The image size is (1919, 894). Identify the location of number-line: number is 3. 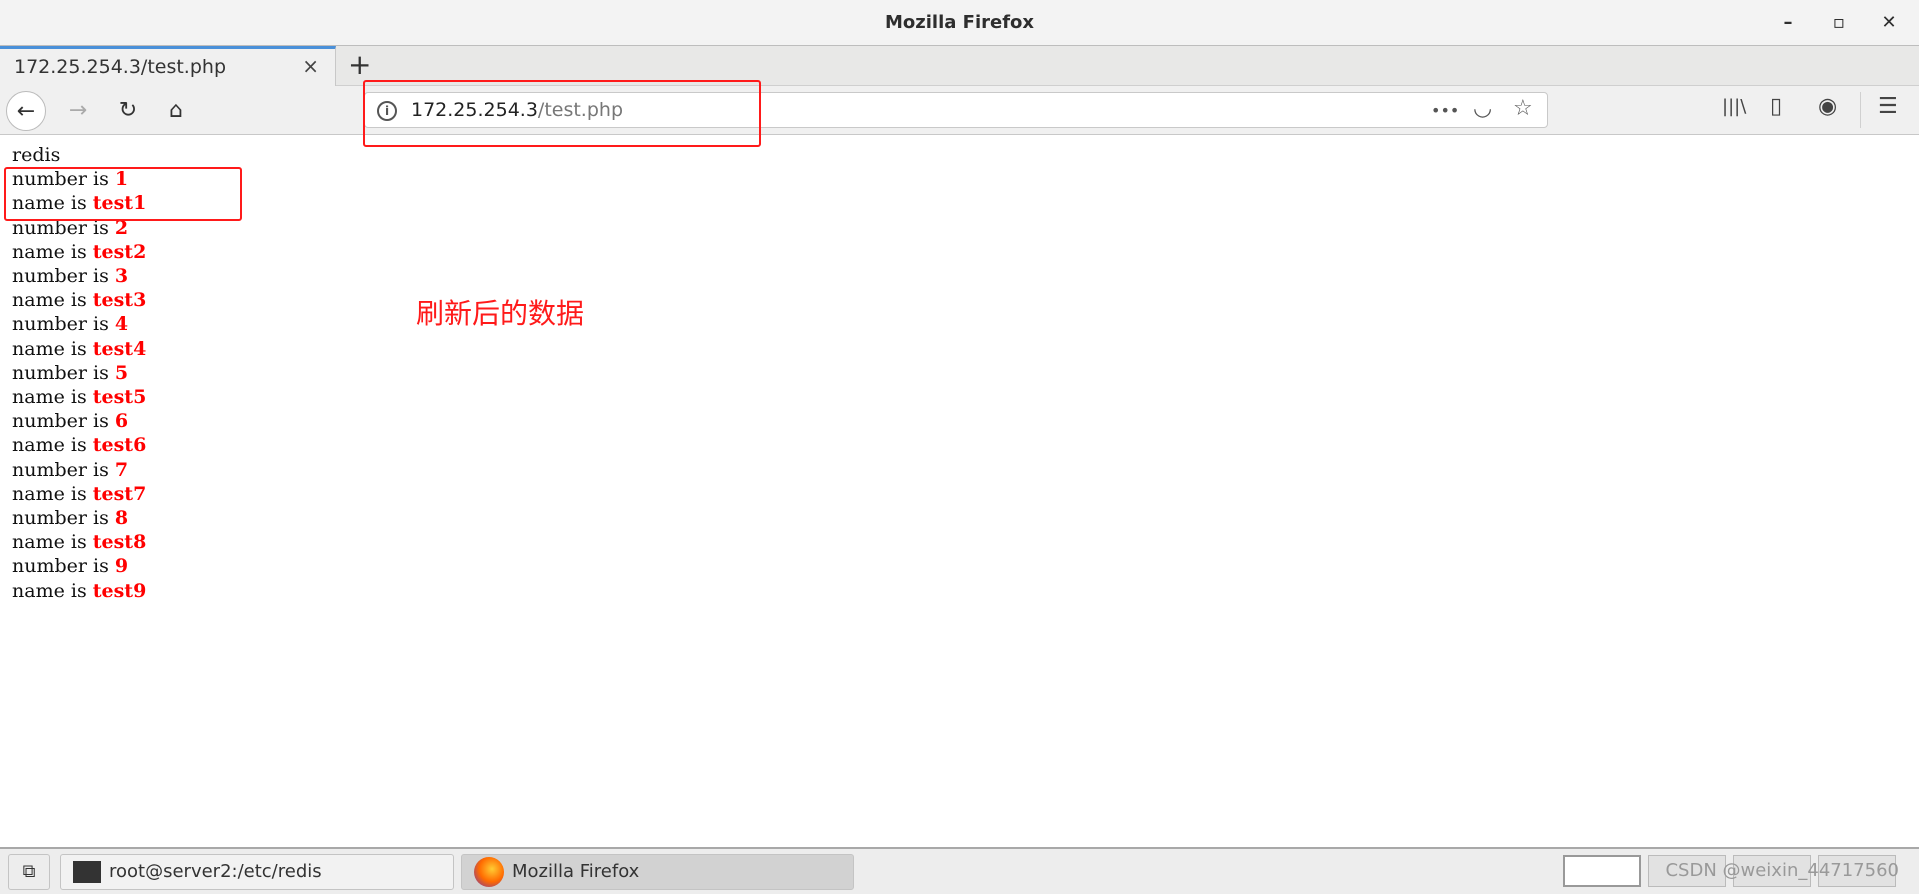
(79, 276).